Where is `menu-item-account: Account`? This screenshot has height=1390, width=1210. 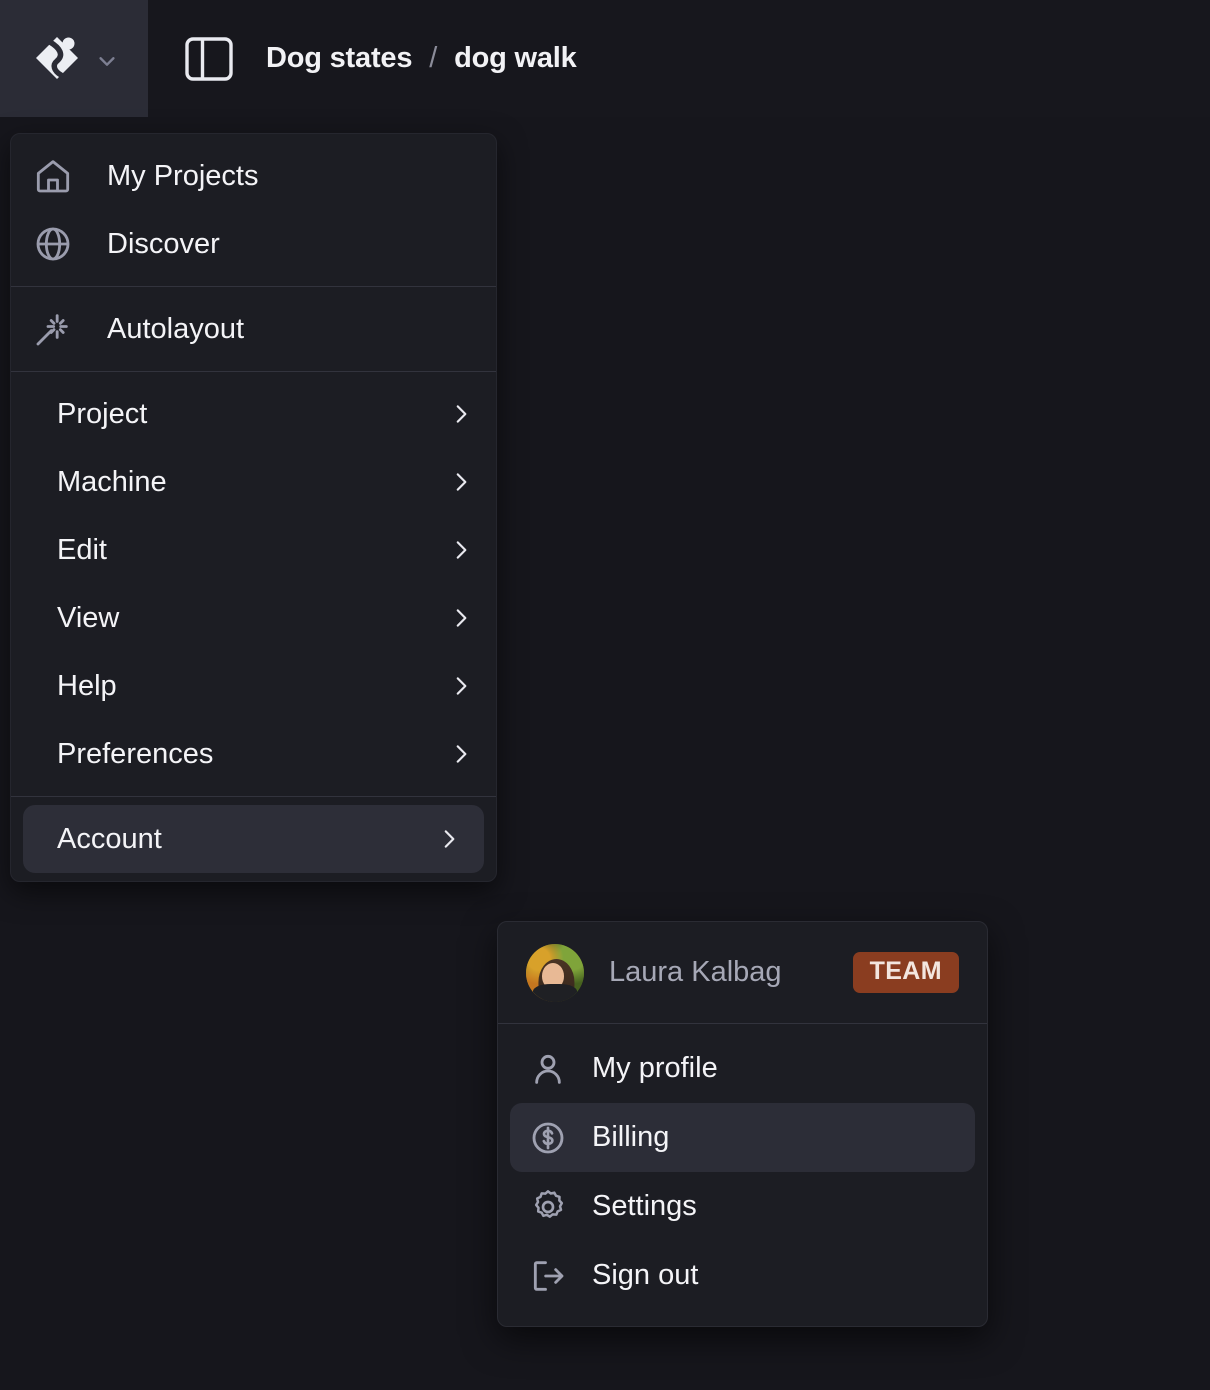 menu-item-account: Account is located at coordinates (253, 839).